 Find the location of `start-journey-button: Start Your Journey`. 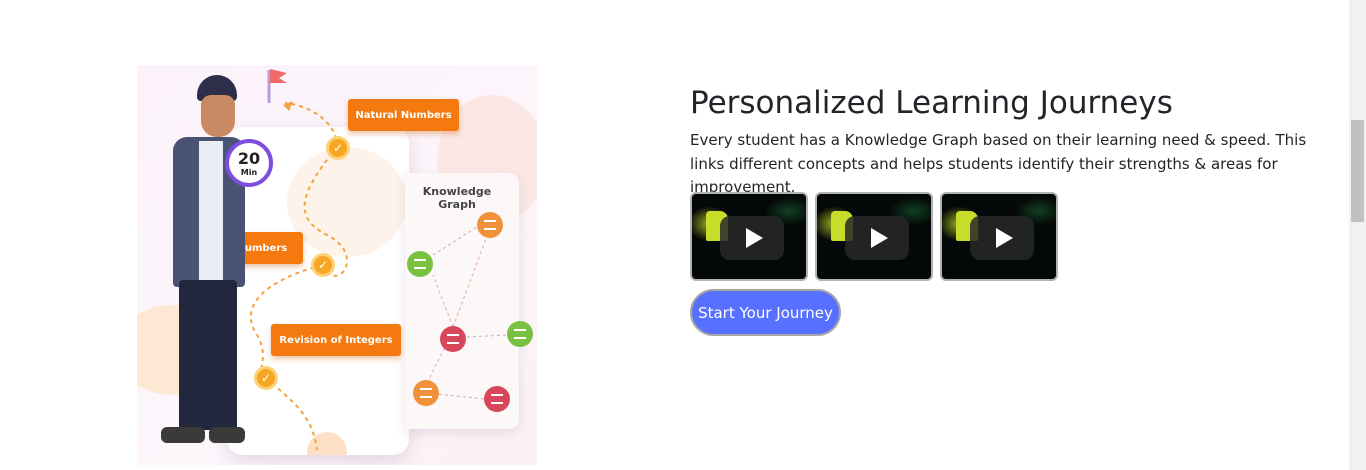

start-journey-button: Start Your Journey is located at coordinates (765, 312).